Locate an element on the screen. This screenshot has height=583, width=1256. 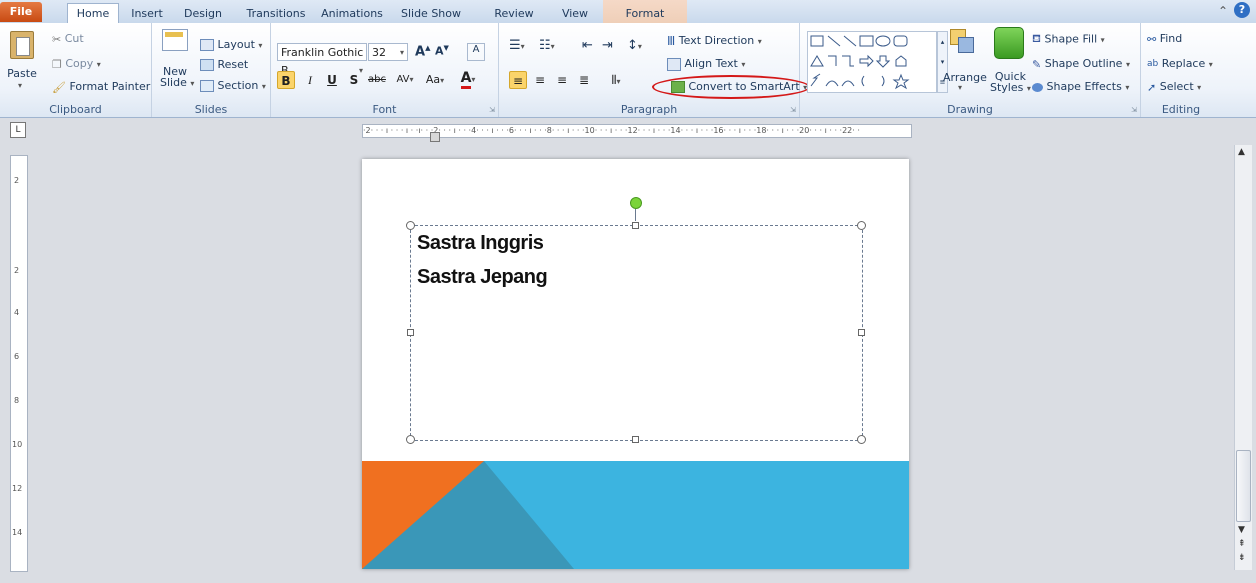
text-direction-button: Ⅲ Text Direction ▾ is located at coordinates (714, 41).